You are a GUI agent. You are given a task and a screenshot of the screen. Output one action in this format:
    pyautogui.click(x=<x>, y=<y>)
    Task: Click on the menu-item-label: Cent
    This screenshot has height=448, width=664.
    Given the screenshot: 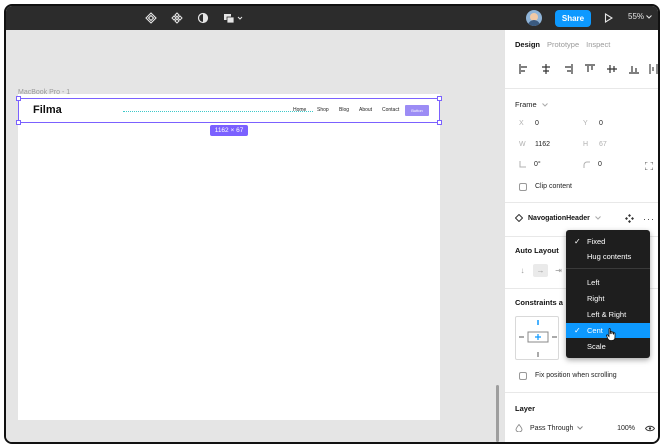 What is the action you would take?
    pyautogui.click(x=595, y=330)
    